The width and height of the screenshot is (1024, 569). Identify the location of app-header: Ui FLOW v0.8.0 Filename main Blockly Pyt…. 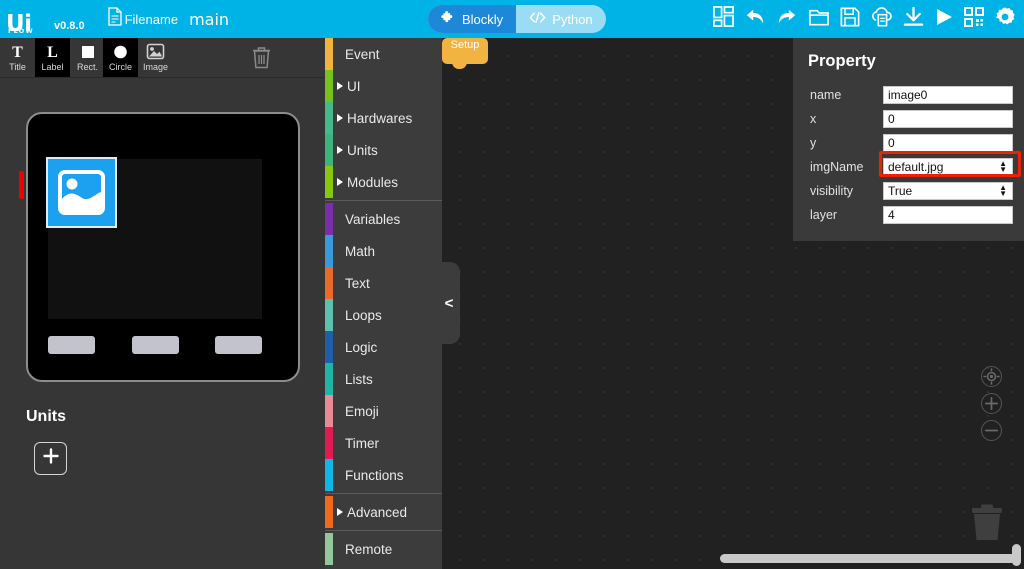
(512, 19).